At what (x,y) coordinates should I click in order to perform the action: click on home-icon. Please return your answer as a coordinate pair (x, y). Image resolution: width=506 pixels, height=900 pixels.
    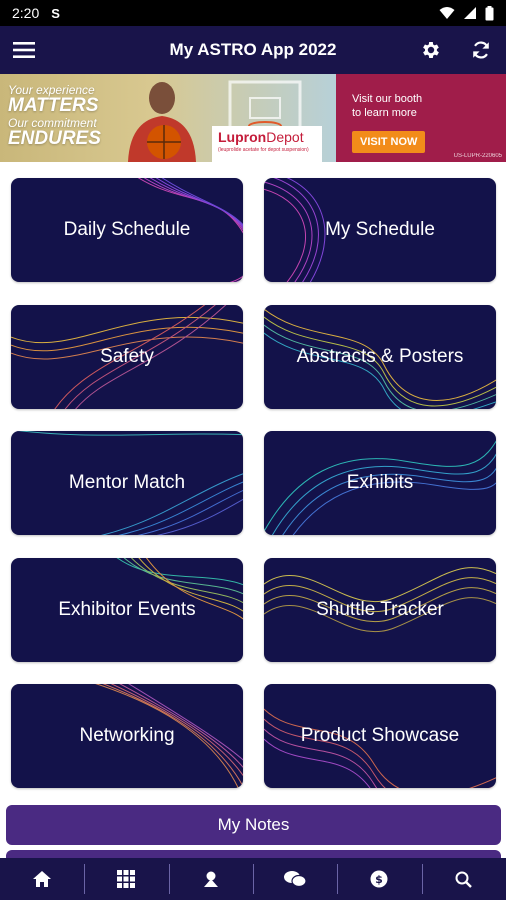
    Looking at the image, I should click on (42, 879).